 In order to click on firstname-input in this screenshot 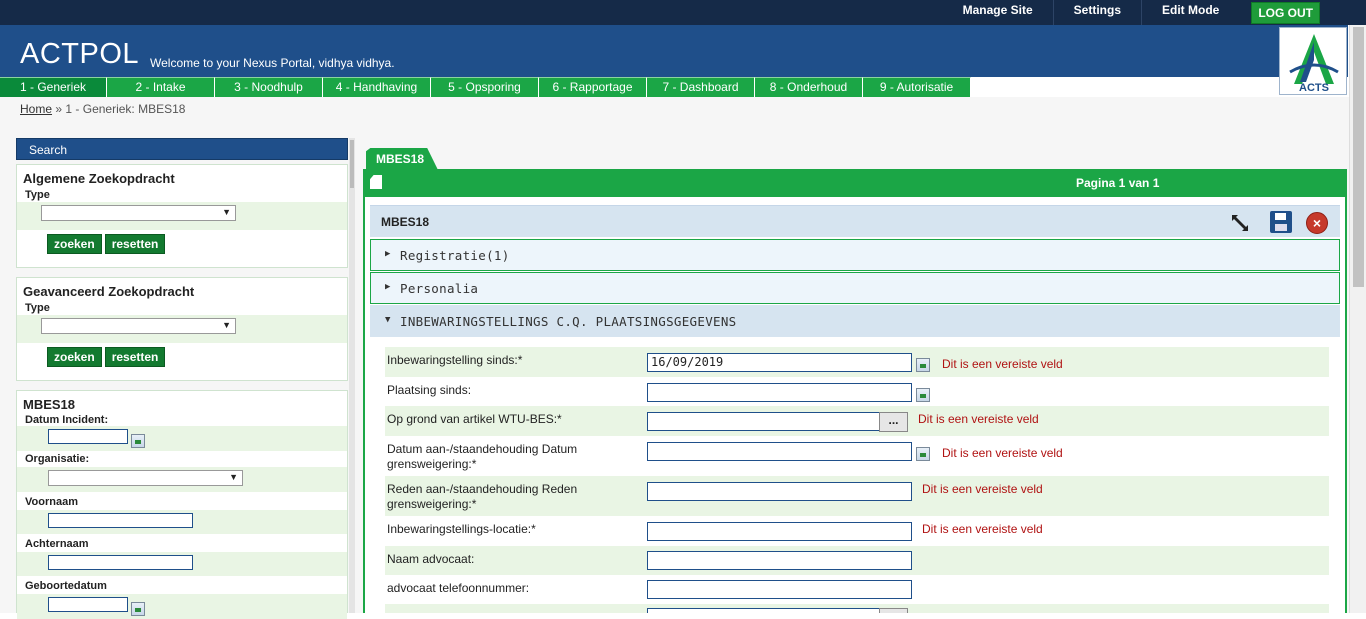, I will do `click(120, 520)`.